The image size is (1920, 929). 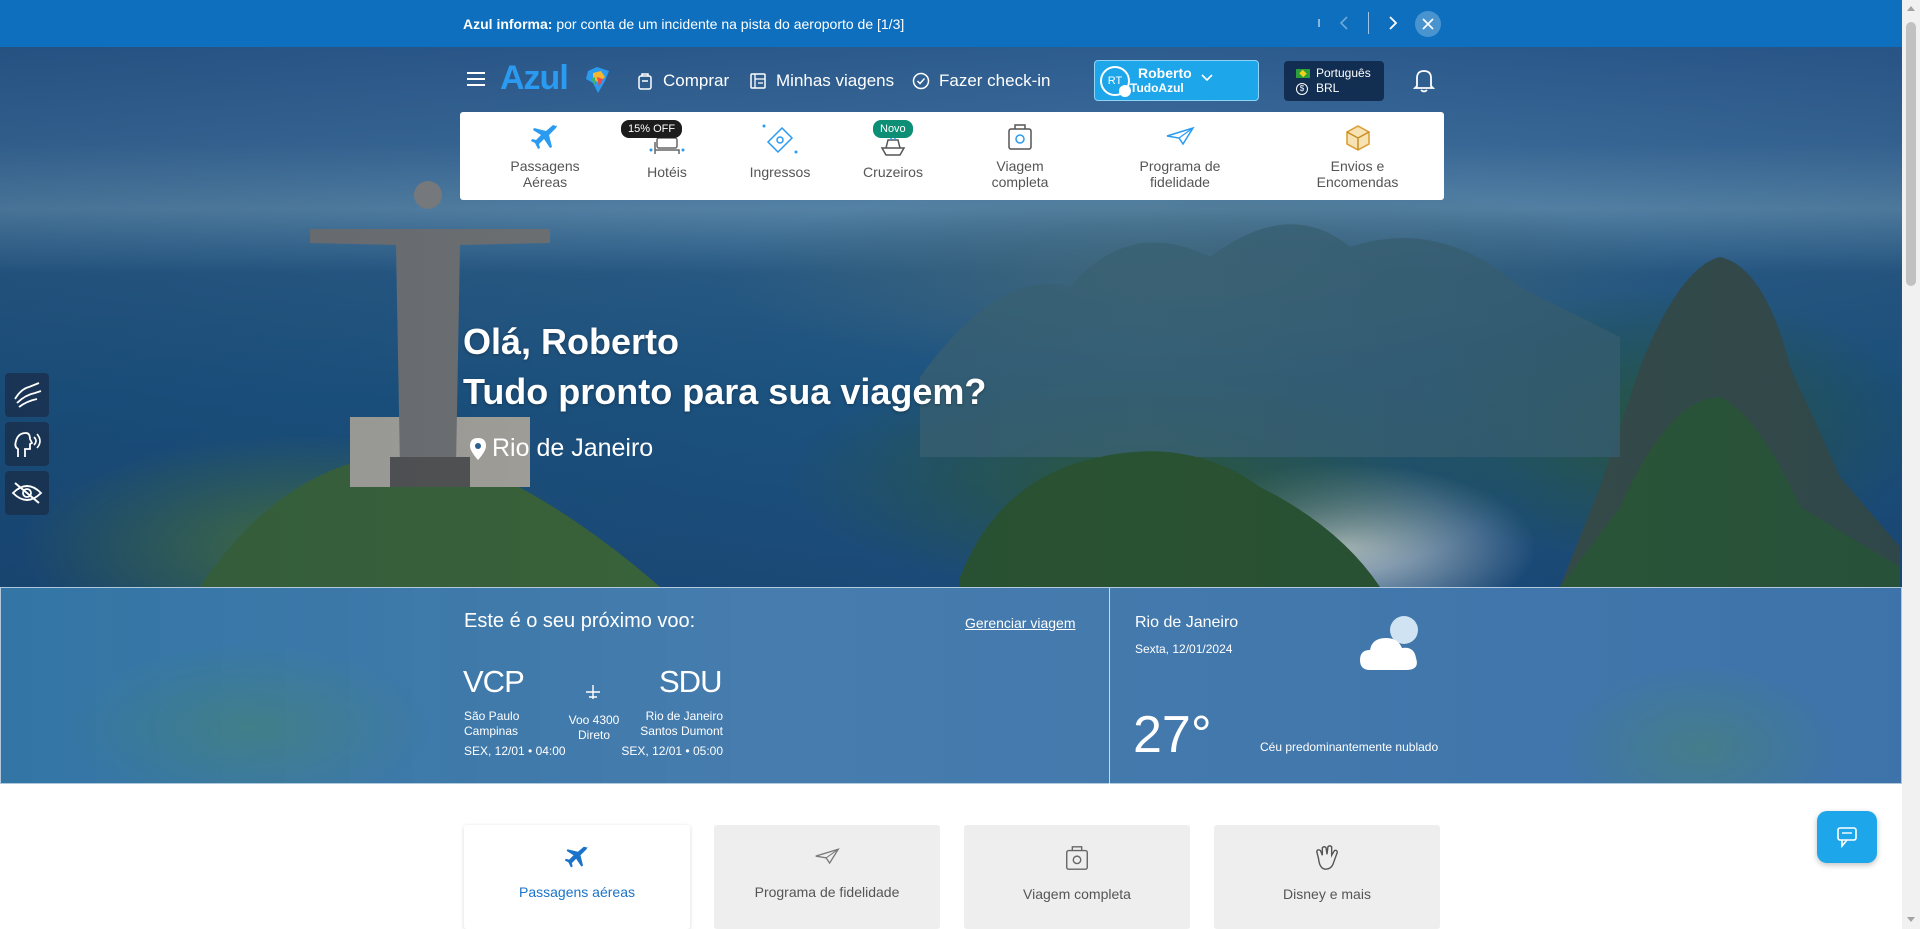 What do you see at coordinates (1357, 156) in the screenshot?
I see `product-envios-encomendas: Envios e Encomendas` at bounding box center [1357, 156].